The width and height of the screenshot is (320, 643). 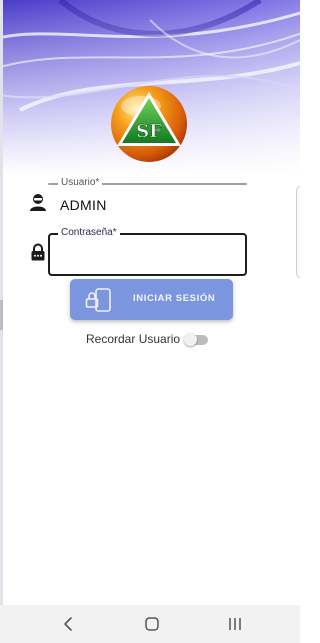 I want to click on company-logo: SF, so click(x=149, y=124).